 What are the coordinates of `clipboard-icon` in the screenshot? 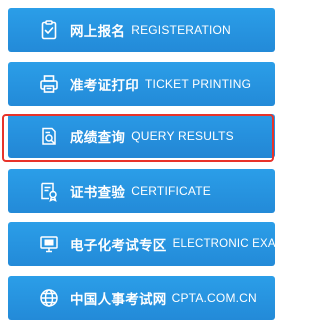 It's located at (49, 30).